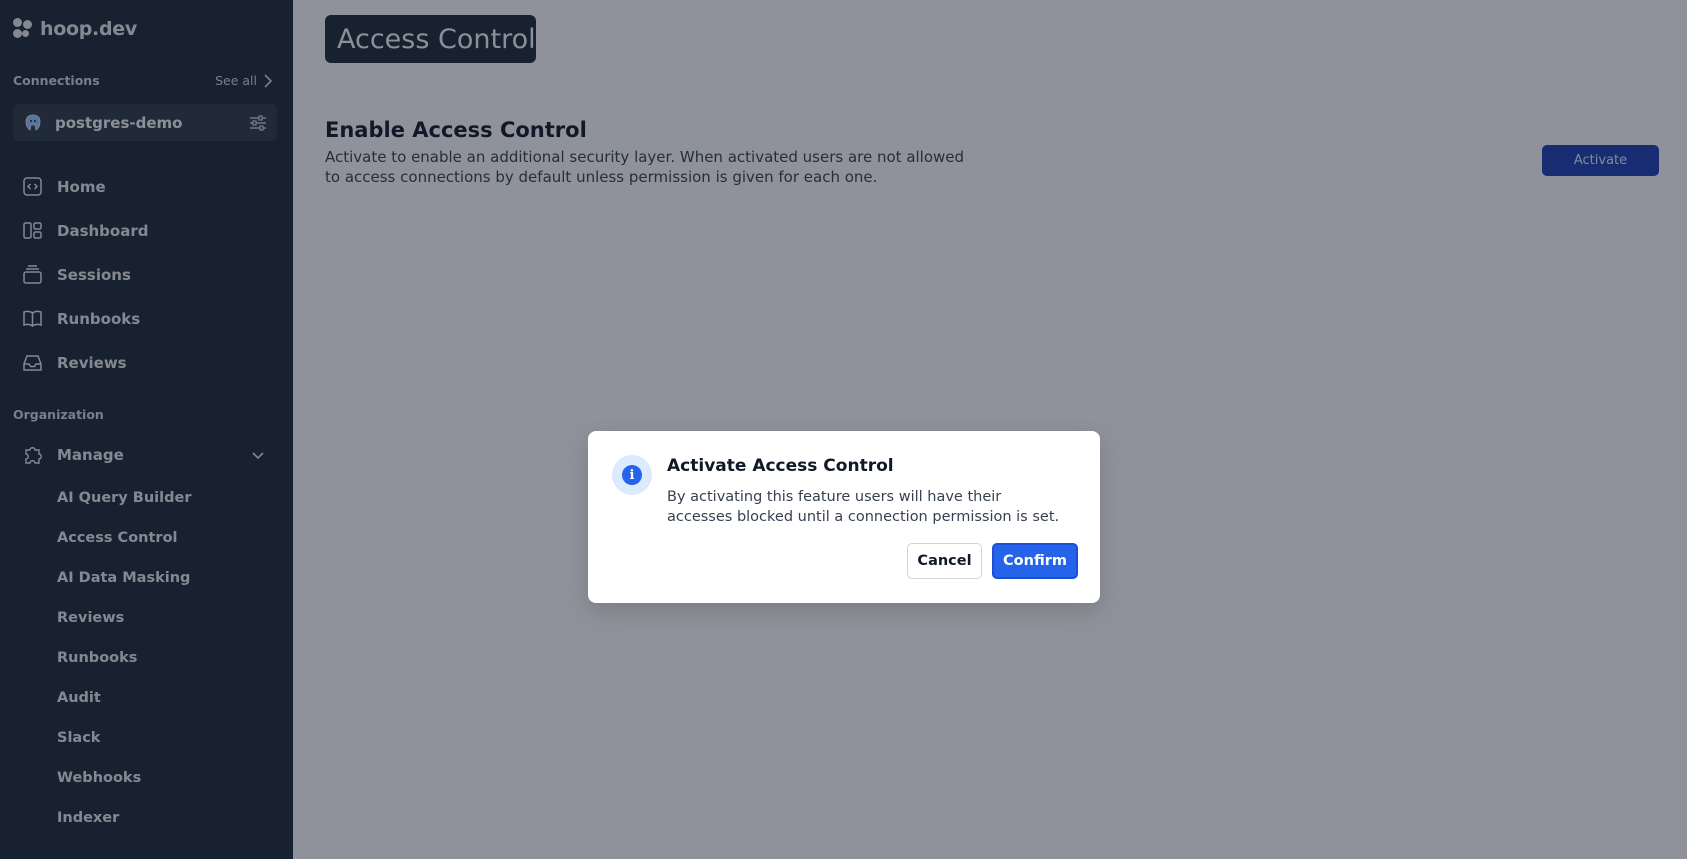  What do you see at coordinates (780, 466) in the screenshot?
I see `dialog-title: Activate Access Control` at bounding box center [780, 466].